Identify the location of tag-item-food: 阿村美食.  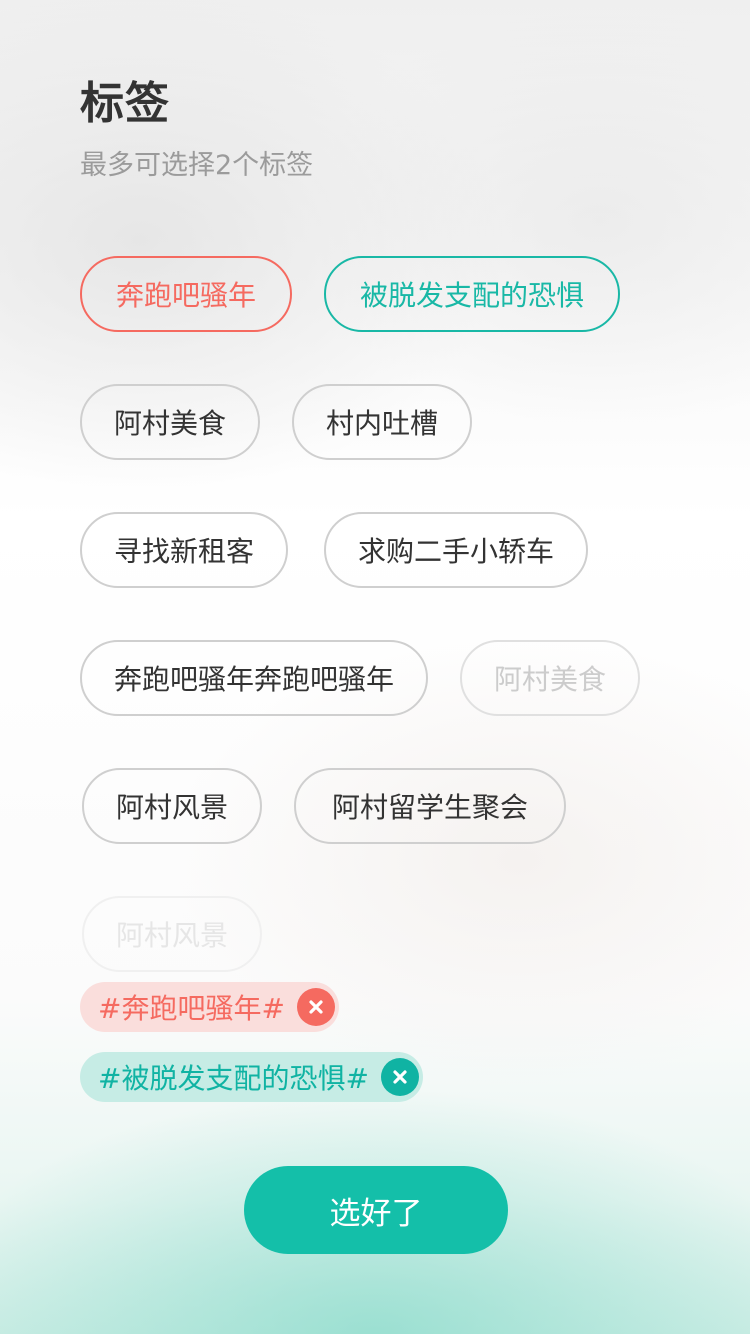
(170, 422).